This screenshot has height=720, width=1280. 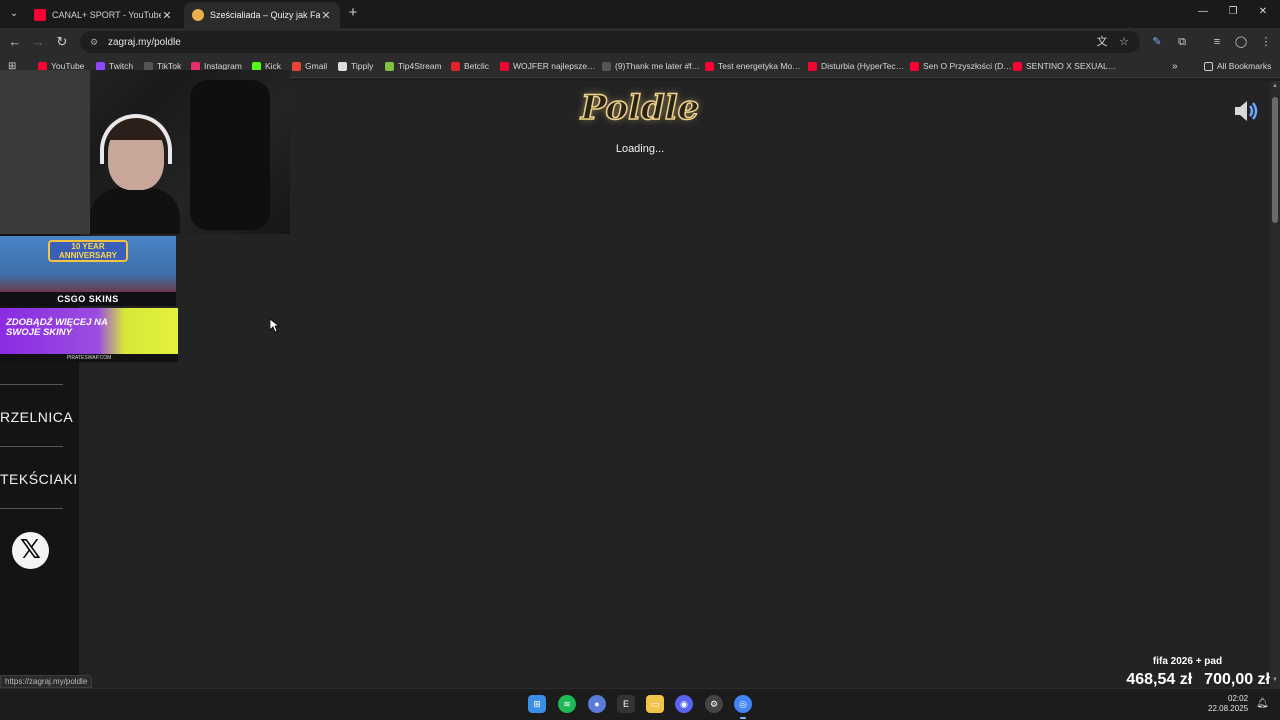 I want to click on bookmark-betclic: Betclic, so click(x=470, y=66).